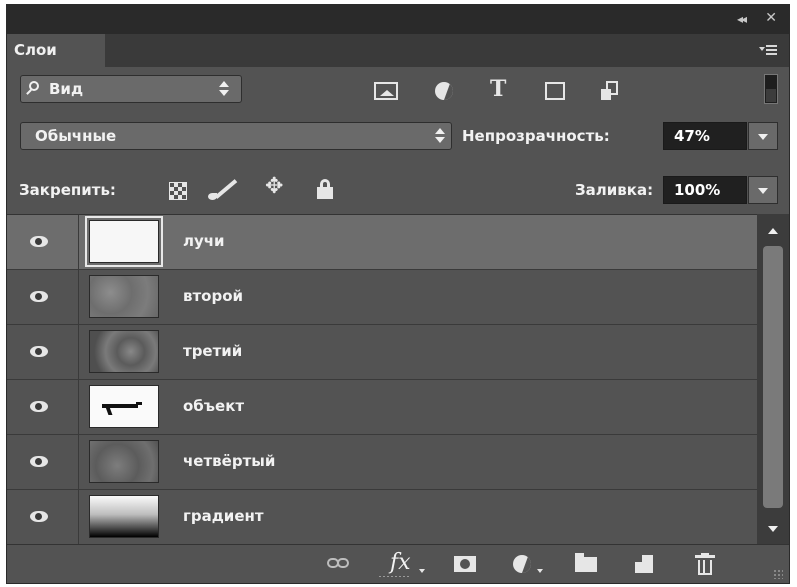 The width and height of the screenshot is (797, 587). Describe the element at coordinates (236, 136) in the screenshot. I see `blend-mode-select: Обычные` at that location.